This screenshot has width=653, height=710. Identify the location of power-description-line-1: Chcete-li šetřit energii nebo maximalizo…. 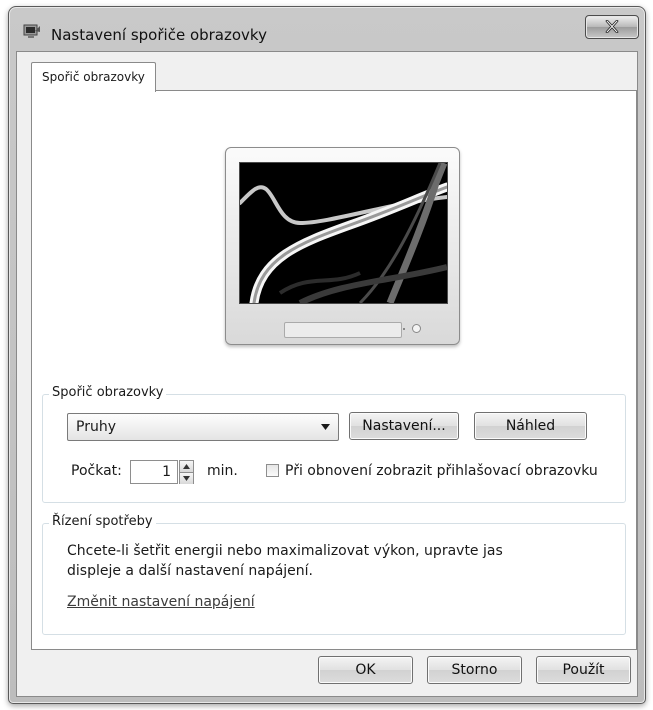
(285, 551).